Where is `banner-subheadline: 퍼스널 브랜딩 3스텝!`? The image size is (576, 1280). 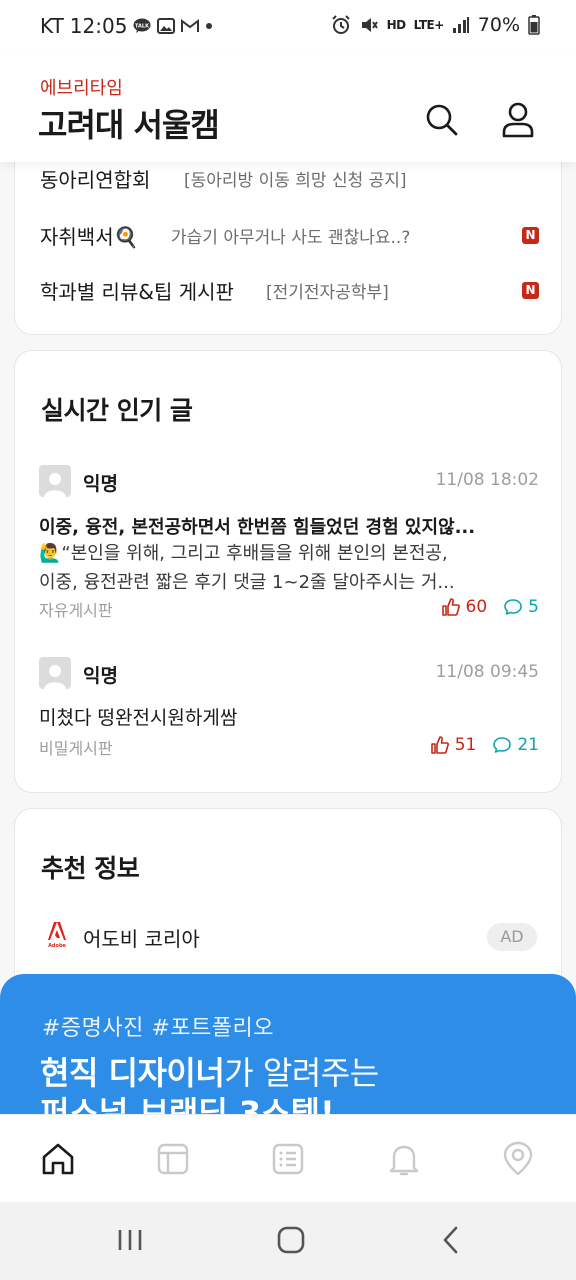
banner-subheadline: 퍼스널 브랜딩 3스텝! is located at coordinates (187, 1104).